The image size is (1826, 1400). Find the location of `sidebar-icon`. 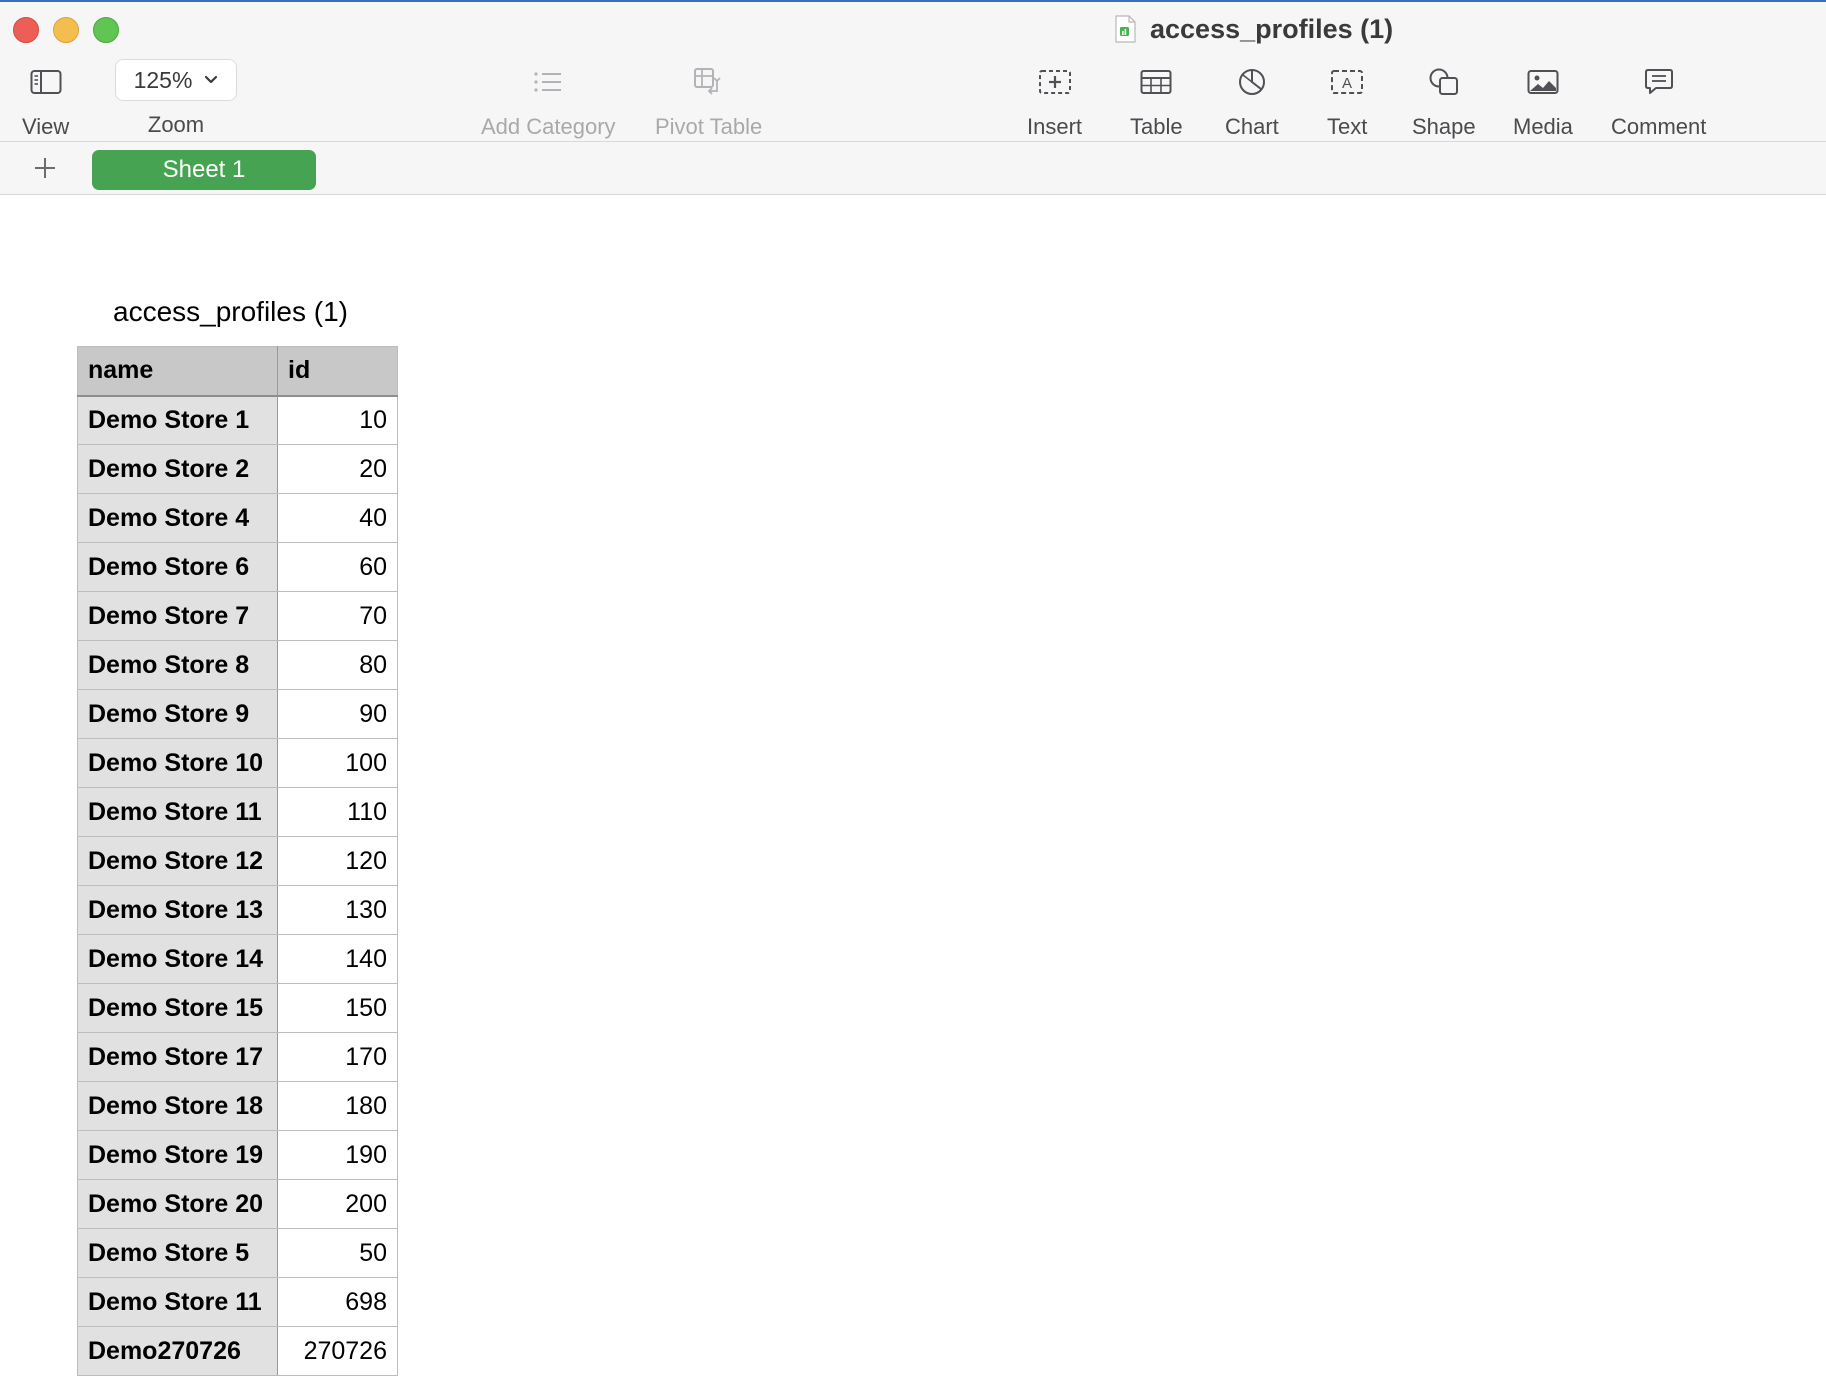

sidebar-icon is located at coordinates (46, 82).